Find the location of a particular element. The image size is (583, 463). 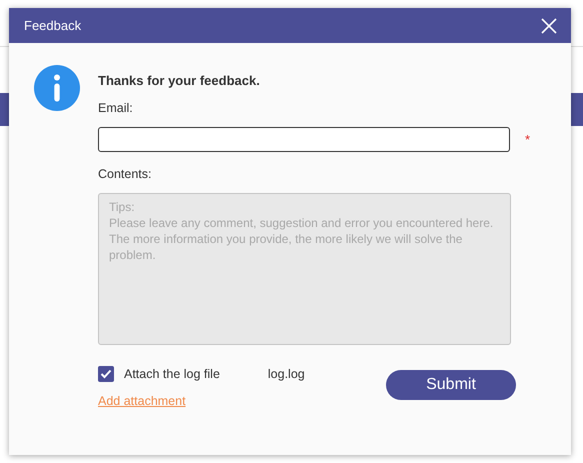

email-label: Email: is located at coordinates (116, 108).